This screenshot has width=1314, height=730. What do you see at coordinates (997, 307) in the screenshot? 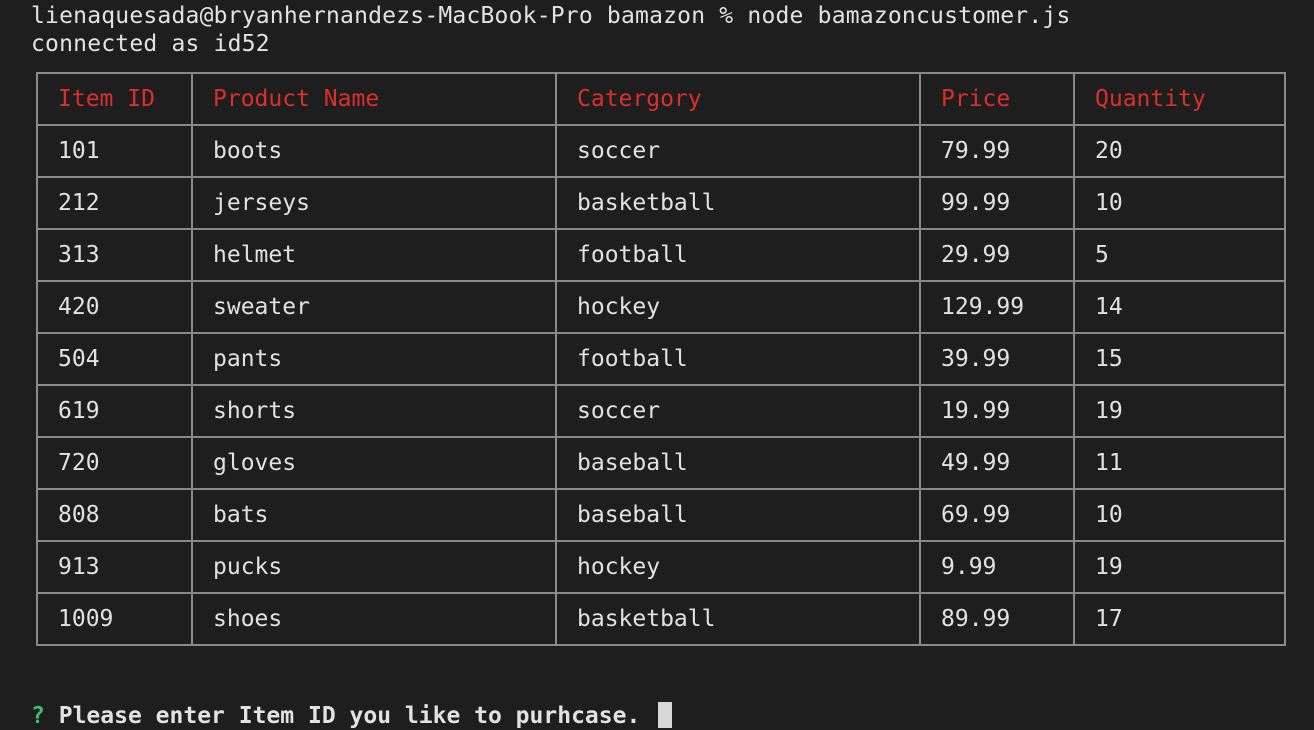
I see `cell-price: 129.99` at bounding box center [997, 307].